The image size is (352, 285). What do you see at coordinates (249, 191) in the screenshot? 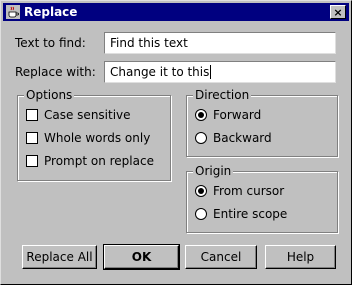
I see `from-cursor-label: From cursor` at bounding box center [249, 191].